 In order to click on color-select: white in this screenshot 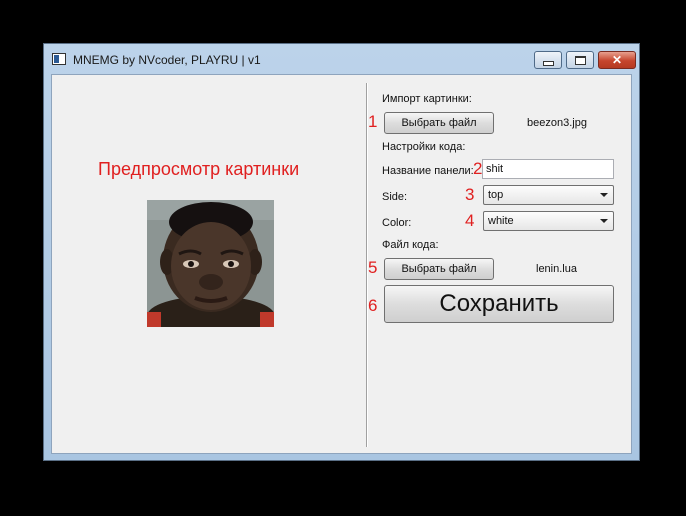, I will do `click(548, 221)`.